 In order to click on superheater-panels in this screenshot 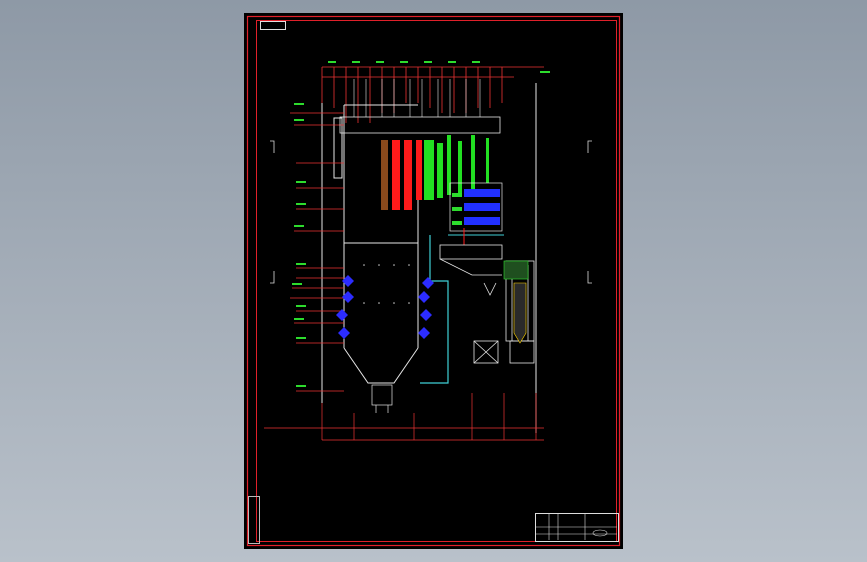, I will do `click(435, 172)`.